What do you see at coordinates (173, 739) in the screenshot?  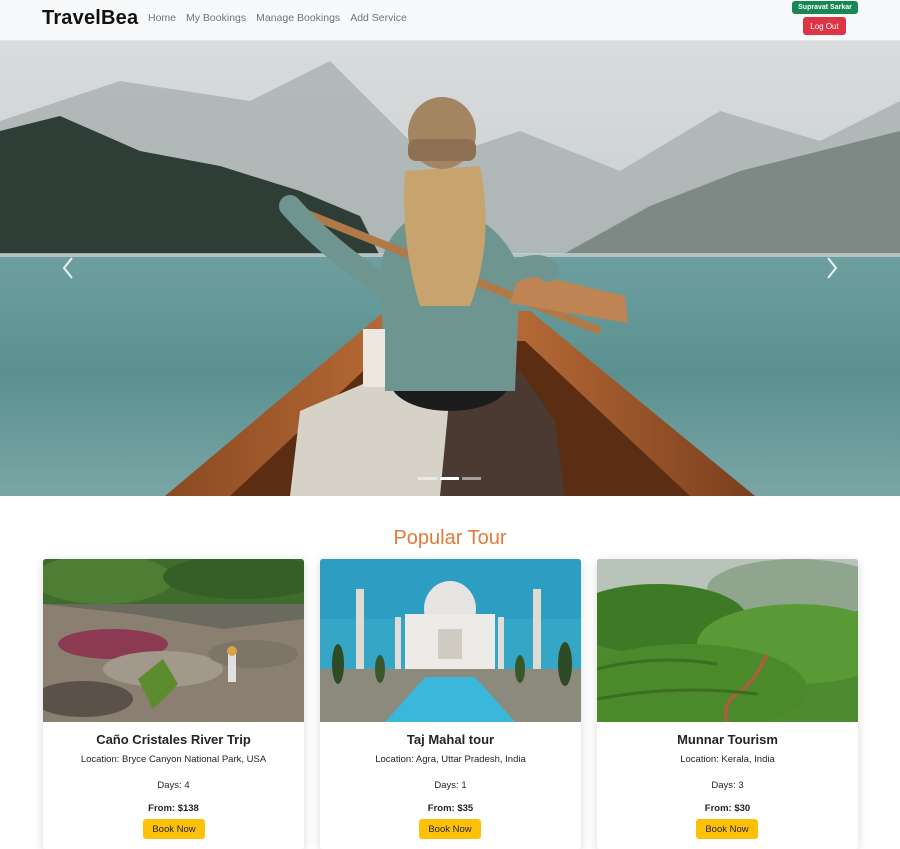 I see `tour-title: Caño Cristales River Trip` at bounding box center [173, 739].